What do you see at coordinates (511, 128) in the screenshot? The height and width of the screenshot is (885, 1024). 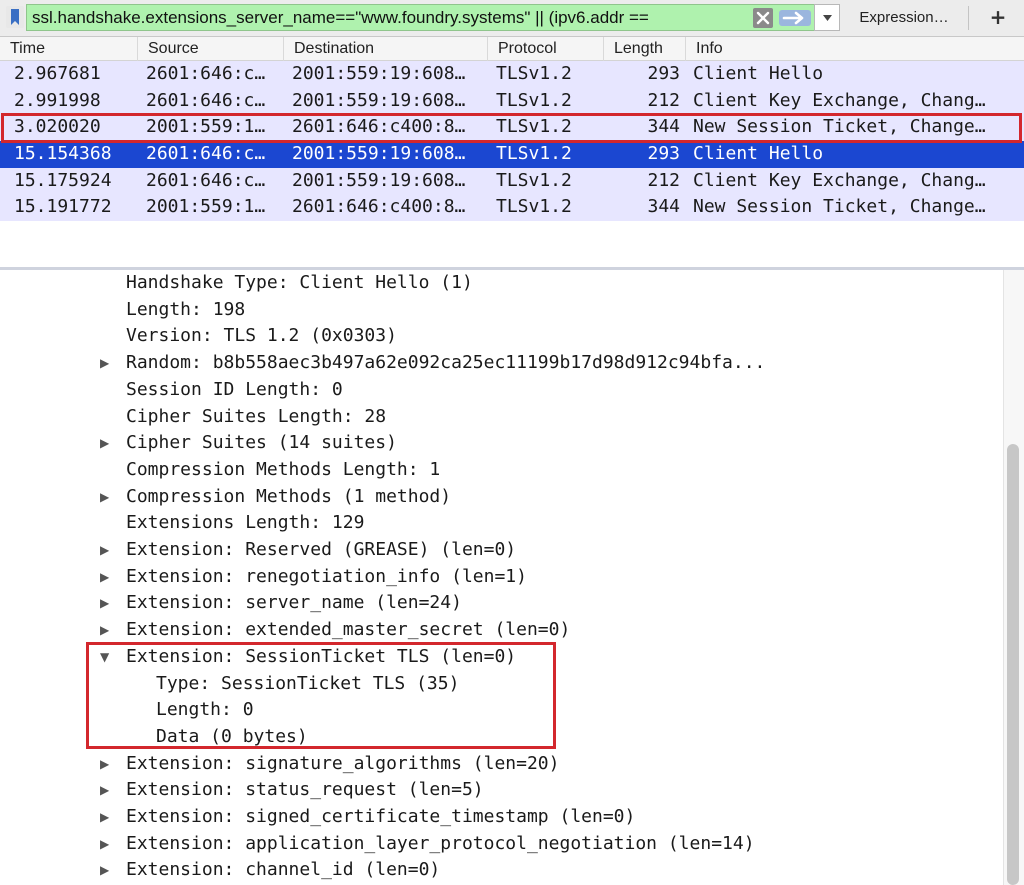 I see `packet-highlight-box` at bounding box center [511, 128].